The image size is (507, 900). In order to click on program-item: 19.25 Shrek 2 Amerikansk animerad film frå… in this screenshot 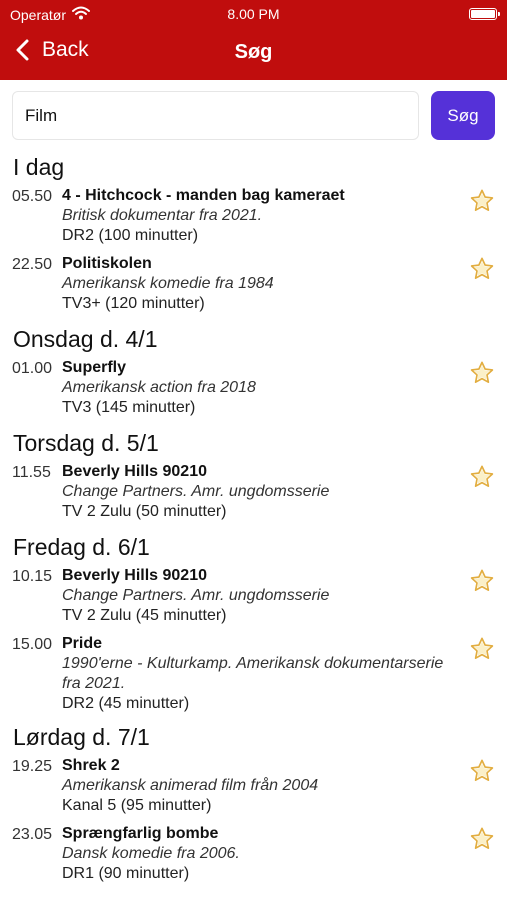, I will do `click(253, 787)`.